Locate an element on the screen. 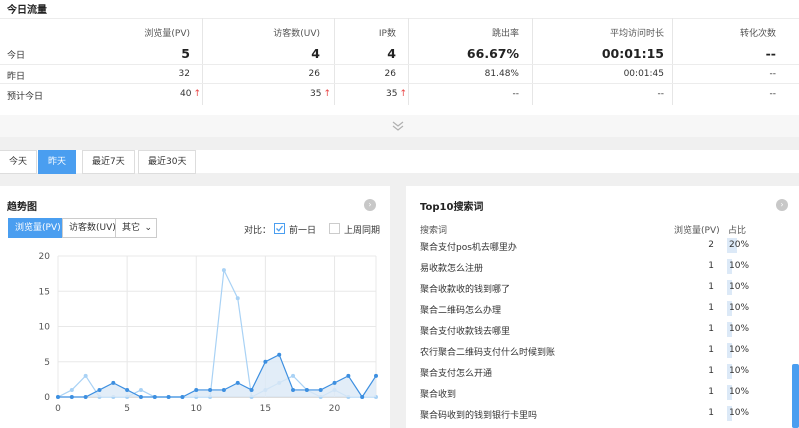  metric-dropdown-other: 其它 ⌄ is located at coordinates (136, 228).